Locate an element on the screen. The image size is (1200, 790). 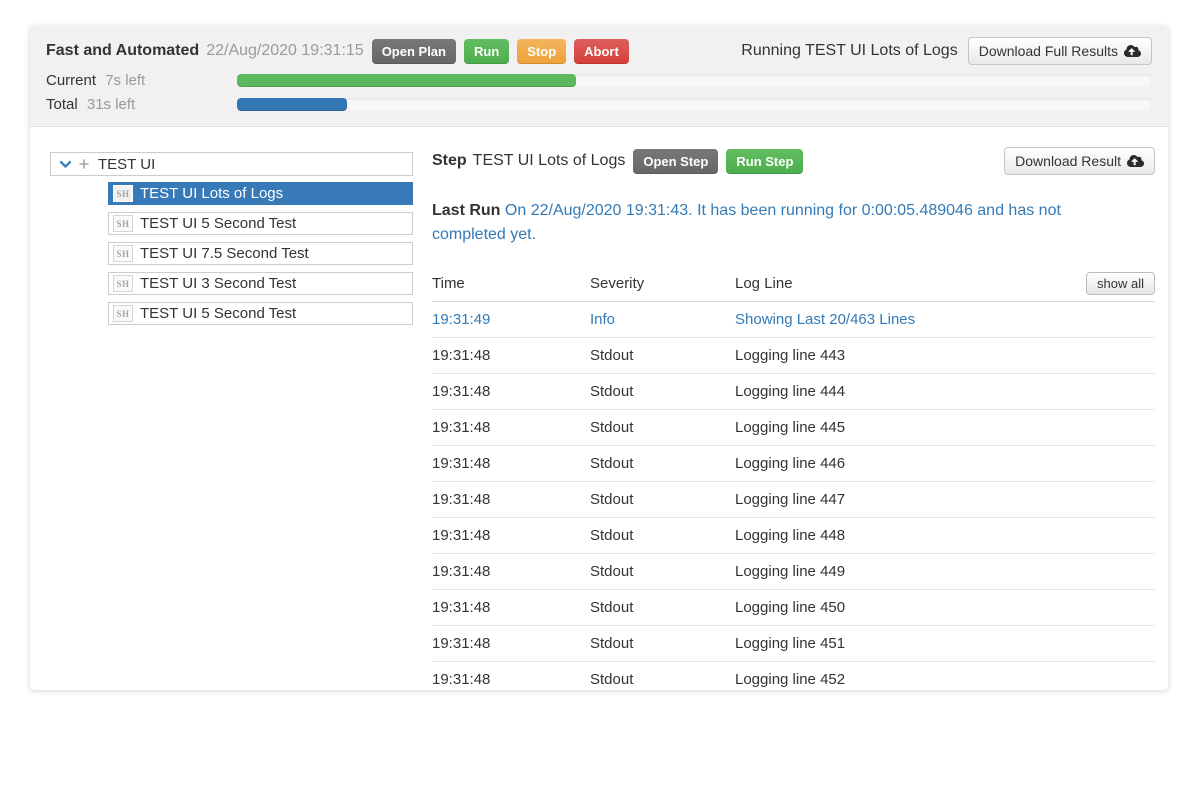
download-result-button: Download Result is located at coordinates (1079, 161).